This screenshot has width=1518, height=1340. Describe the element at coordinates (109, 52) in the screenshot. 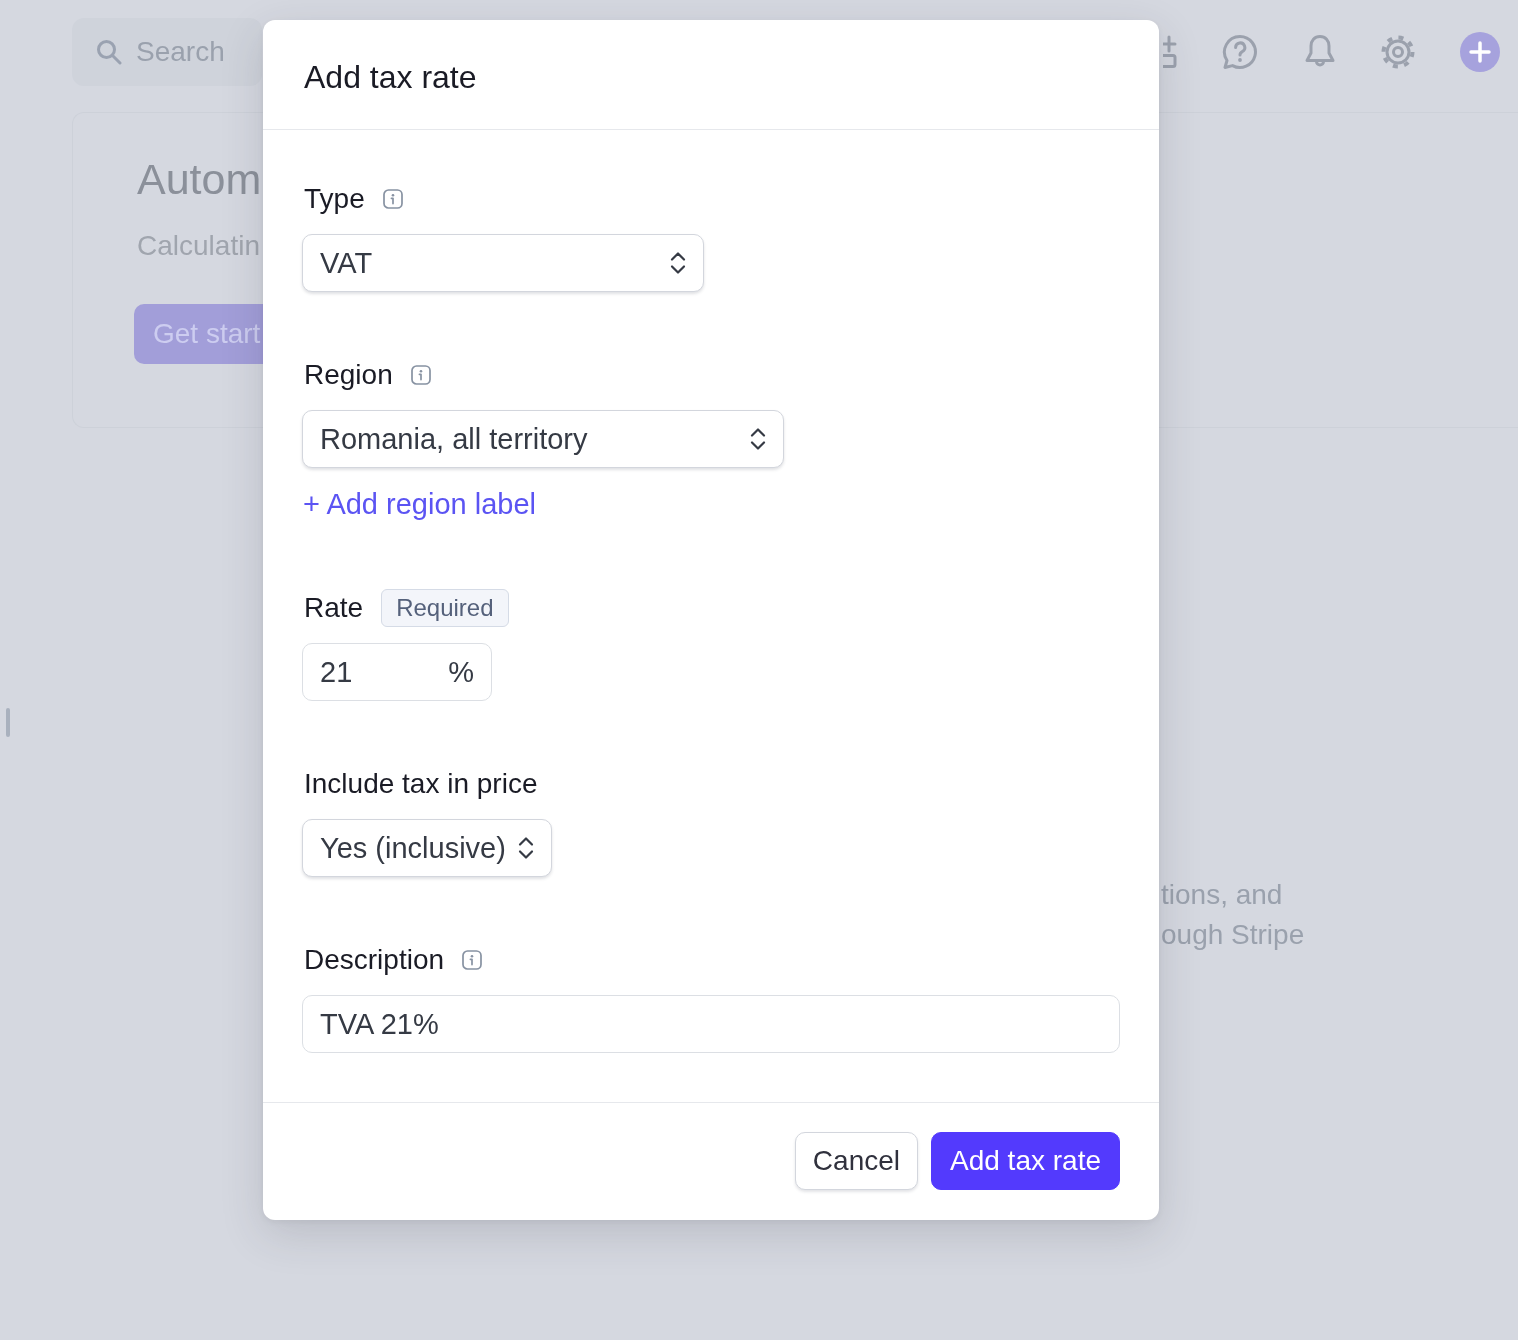

I see `search-icon` at that location.